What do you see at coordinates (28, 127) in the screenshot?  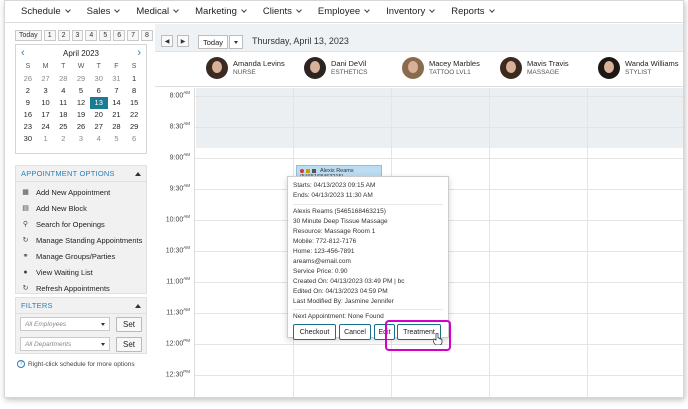 I see `calendar-day: 23` at bounding box center [28, 127].